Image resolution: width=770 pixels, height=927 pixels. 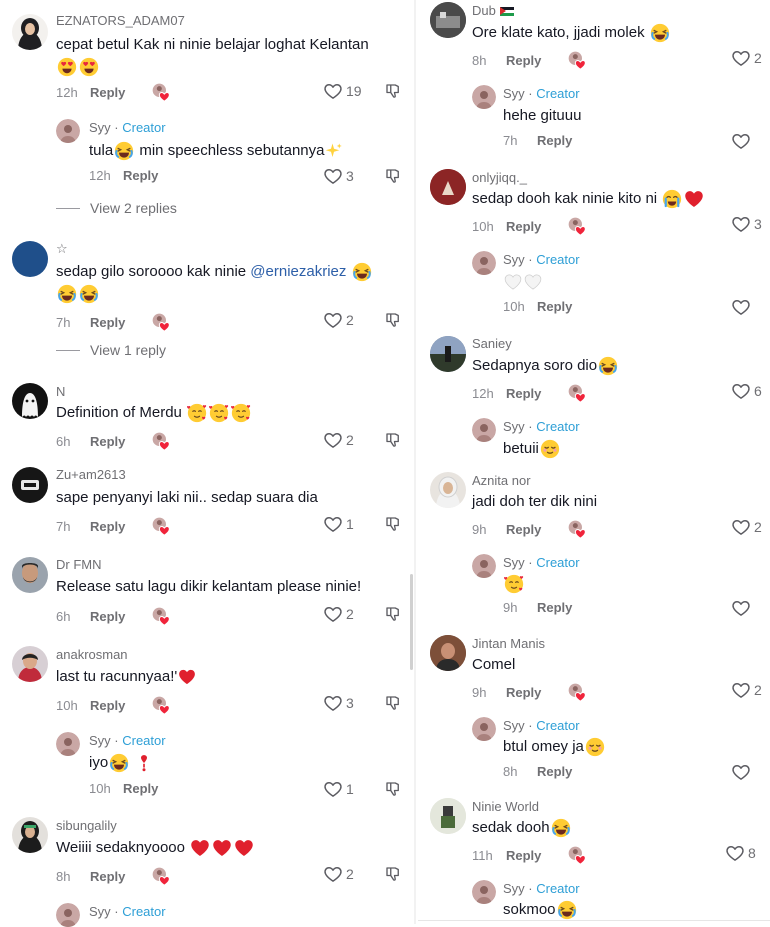 I want to click on heart-outline-icon, so click(x=333, y=789).